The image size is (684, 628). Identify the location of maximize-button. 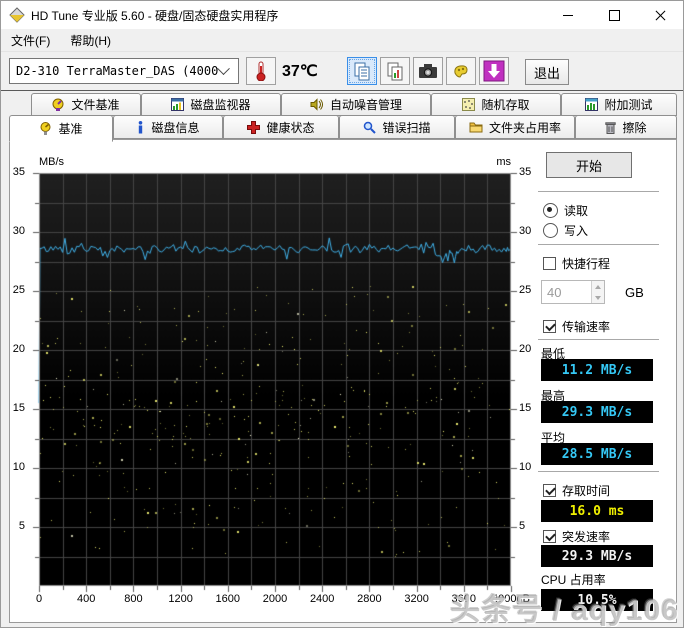
(614, 15).